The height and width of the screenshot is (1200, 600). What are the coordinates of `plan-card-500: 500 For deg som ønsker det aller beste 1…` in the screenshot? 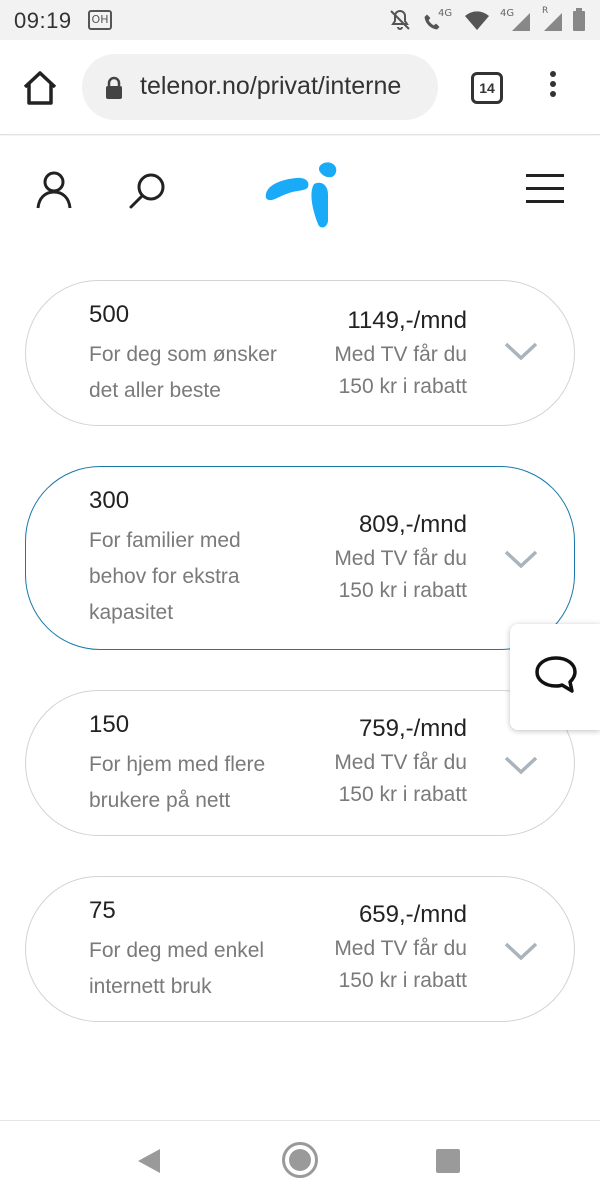 It's located at (300, 353).